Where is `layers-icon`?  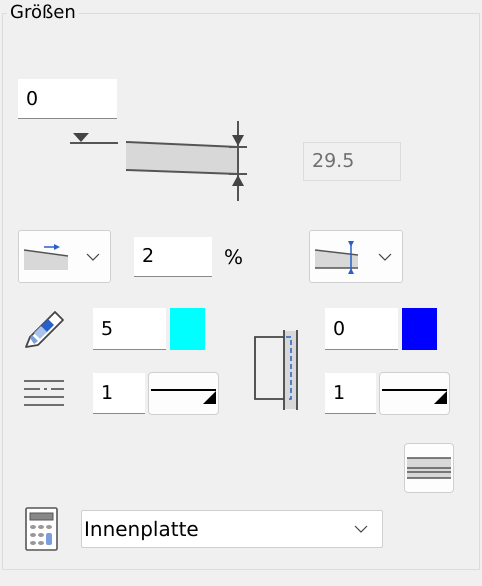 layers-icon is located at coordinates (429, 468).